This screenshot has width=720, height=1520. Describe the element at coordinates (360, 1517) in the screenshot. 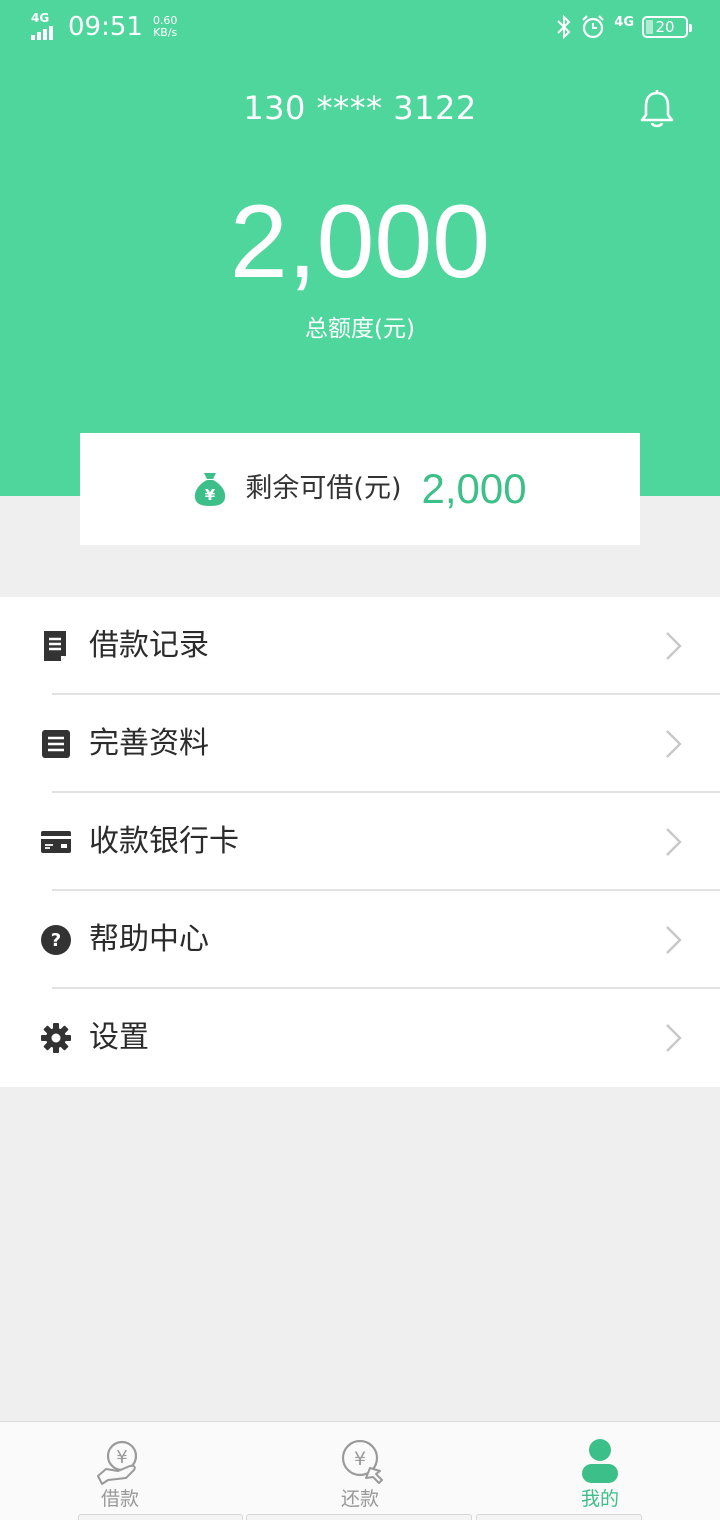

I see `tab-indicator-strip` at that location.